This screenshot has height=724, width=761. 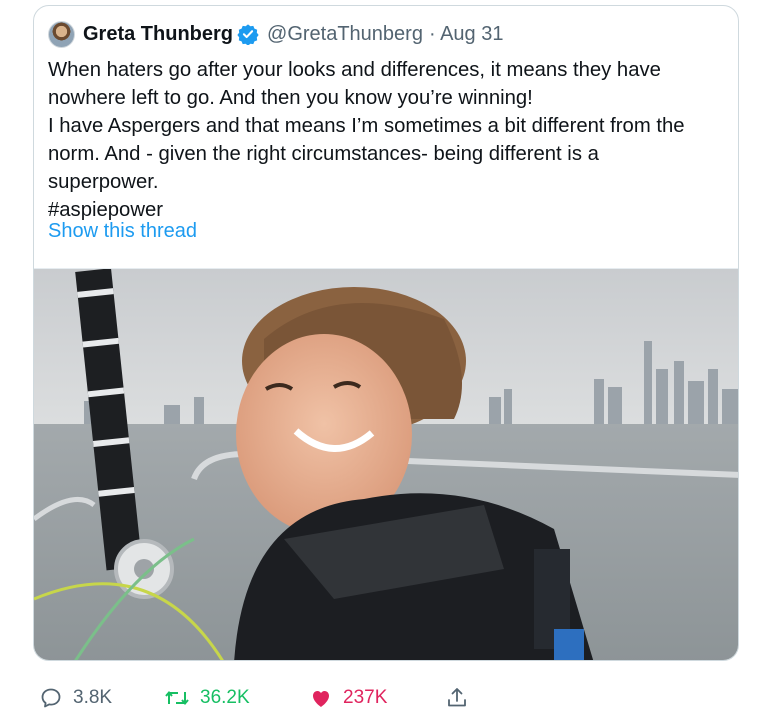 I want to click on share-icon, so click(x=457, y=697).